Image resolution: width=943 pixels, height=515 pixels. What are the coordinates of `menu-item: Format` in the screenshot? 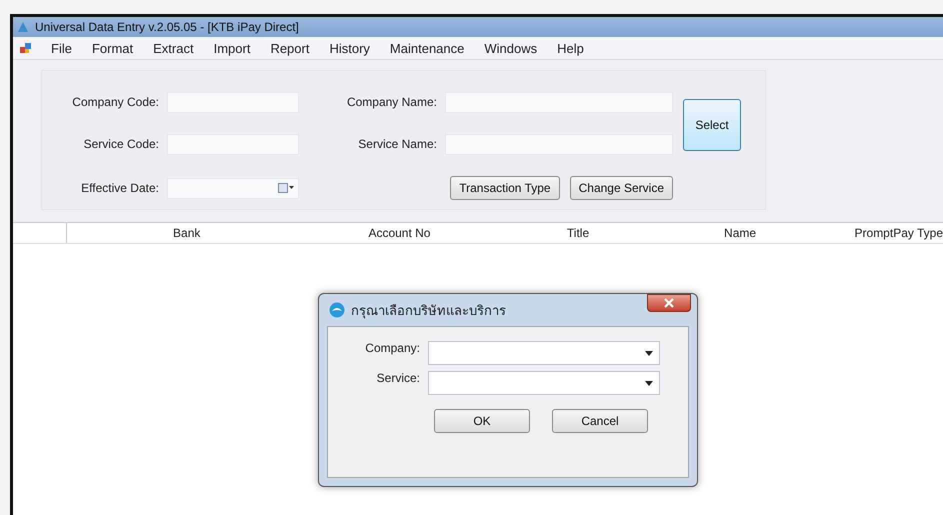 It's located at (113, 48).